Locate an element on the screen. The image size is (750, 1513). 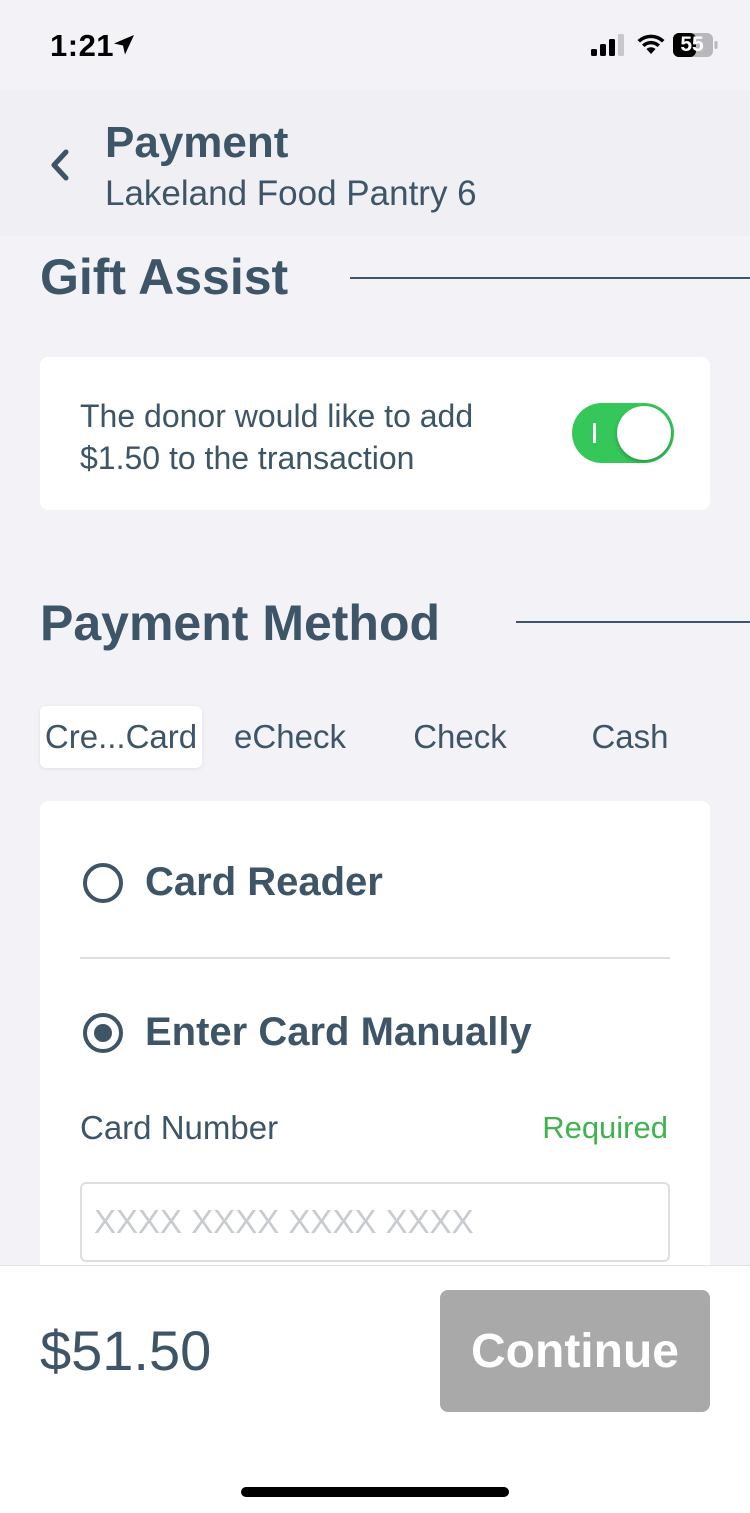
gift-assist-toggle is located at coordinates (623, 433).